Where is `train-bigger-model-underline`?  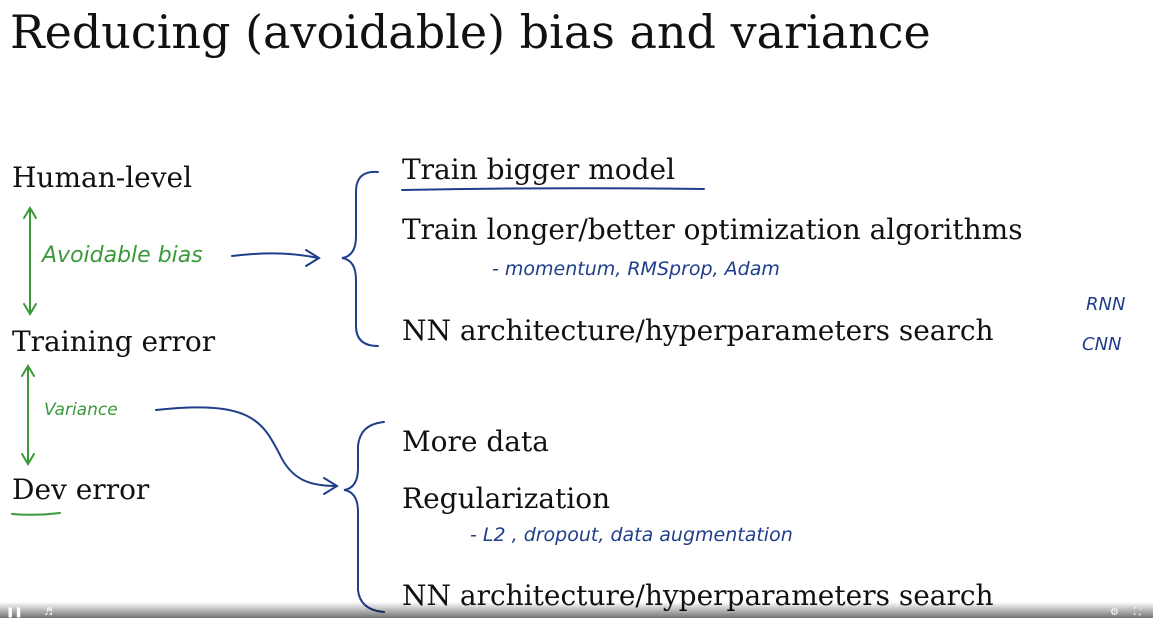 train-bigger-model-underline is located at coordinates (553, 189).